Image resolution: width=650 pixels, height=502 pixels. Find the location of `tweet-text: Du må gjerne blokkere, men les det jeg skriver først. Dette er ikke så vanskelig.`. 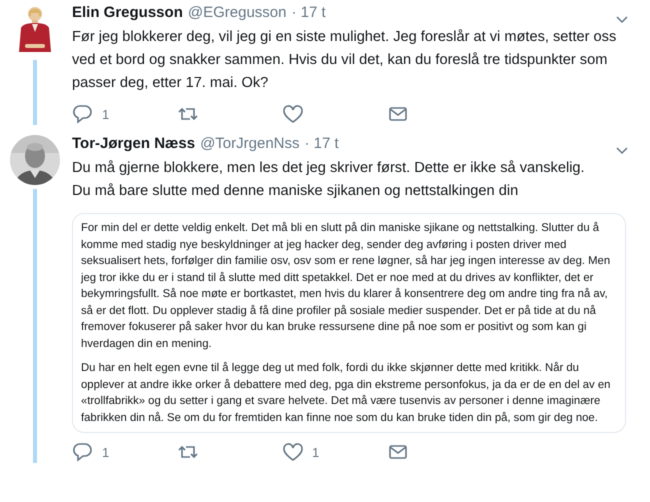

tweet-text: Du må gjerne blokkere, men les det jeg skriver først. Dette er ikke så vanskelig. is located at coordinates (329, 168).